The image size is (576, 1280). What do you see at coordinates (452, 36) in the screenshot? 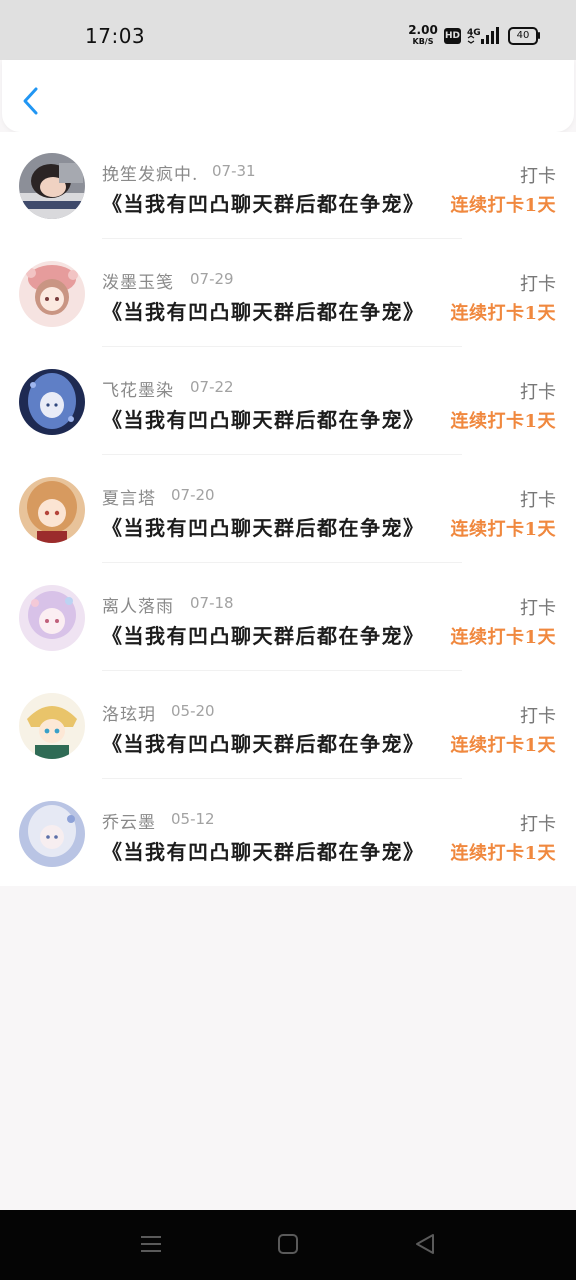
I see `hd-icon: HD` at bounding box center [452, 36].